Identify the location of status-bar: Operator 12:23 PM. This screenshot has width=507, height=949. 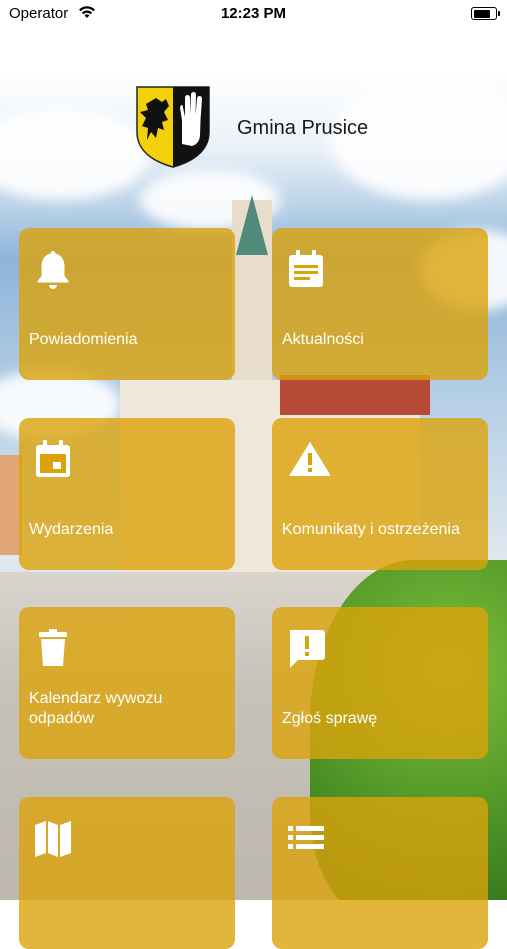
(253, 14).